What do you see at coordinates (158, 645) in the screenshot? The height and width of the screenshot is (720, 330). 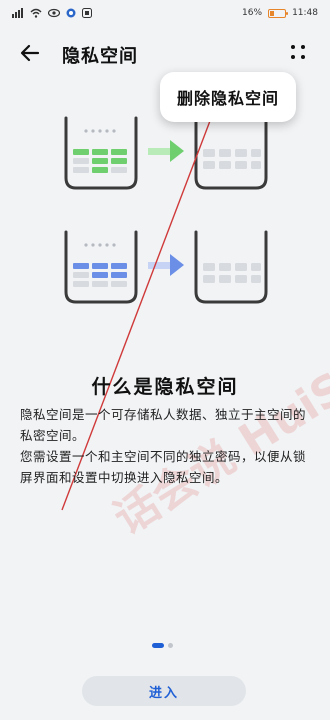 I see `page-dot-active` at bounding box center [158, 645].